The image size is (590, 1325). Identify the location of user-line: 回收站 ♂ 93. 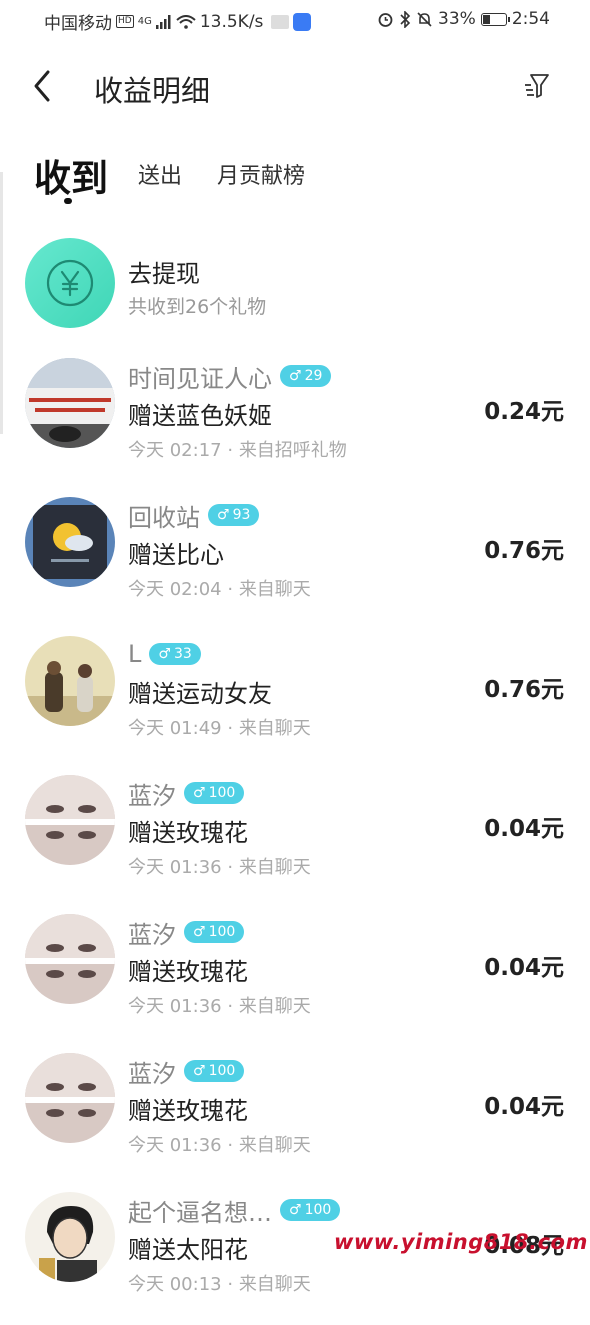
(194, 515).